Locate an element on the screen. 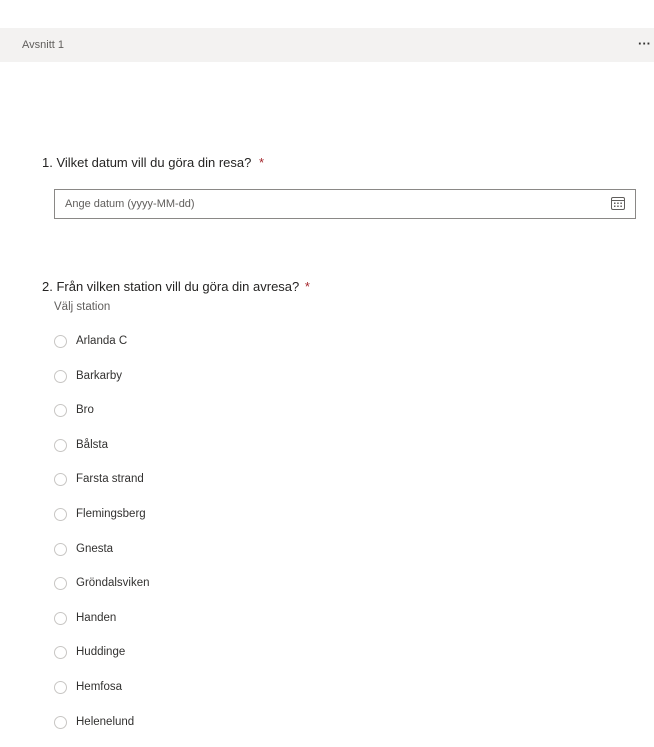 This screenshot has height=747, width=654. station-option: Barkarby is located at coordinates (204, 378).